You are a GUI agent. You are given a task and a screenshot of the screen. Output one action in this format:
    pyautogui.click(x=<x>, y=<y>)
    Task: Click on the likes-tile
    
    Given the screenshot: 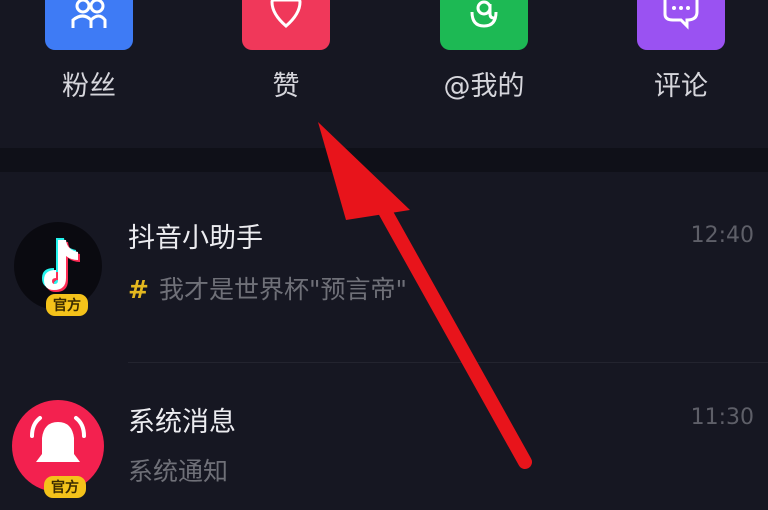 What is the action you would take?
    pyautogui.click(x=286, y=25)
    